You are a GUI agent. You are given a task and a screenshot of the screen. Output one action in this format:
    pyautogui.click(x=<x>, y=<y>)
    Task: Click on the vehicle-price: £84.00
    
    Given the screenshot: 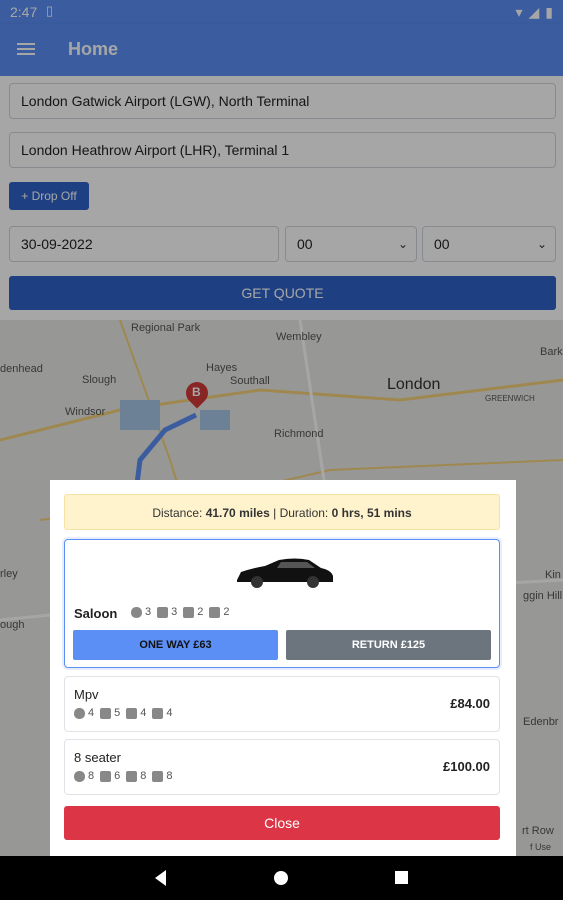 What is the action you would take?
    pyautogui.click(x=470, y=703)
    